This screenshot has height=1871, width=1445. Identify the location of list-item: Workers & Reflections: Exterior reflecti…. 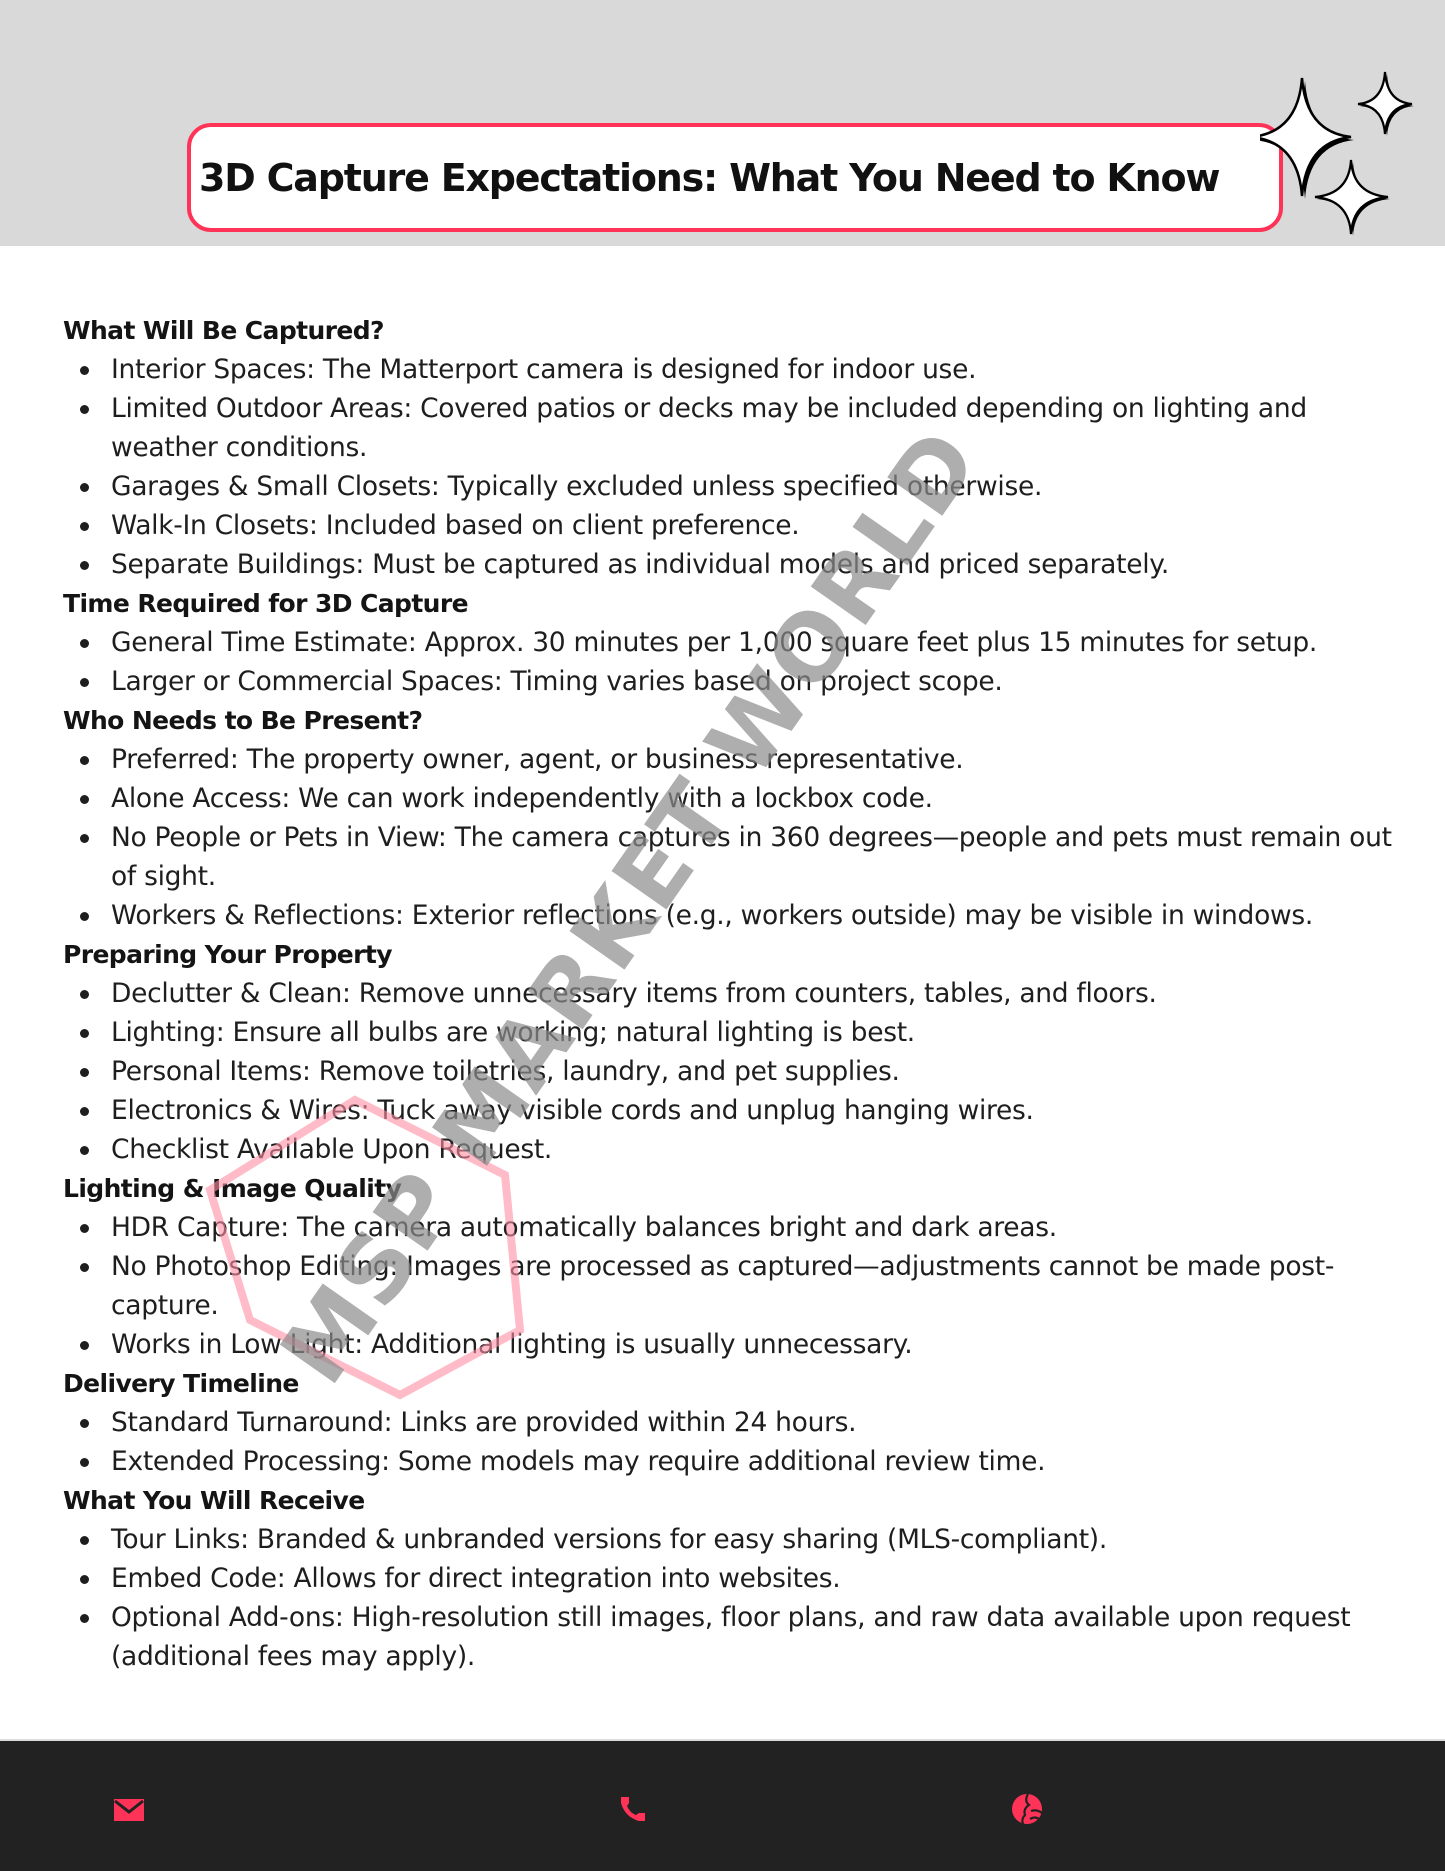
(733, 915).